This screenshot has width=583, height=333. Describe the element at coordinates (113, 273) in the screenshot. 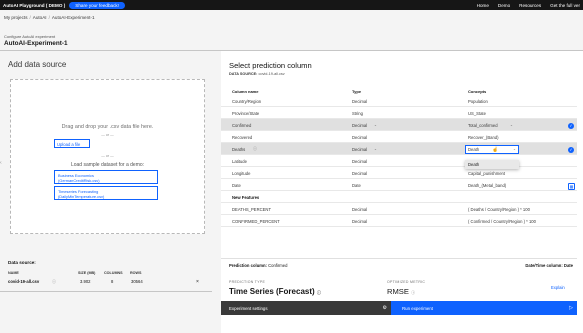

I see `header-columns: COLUMNS` at that location.